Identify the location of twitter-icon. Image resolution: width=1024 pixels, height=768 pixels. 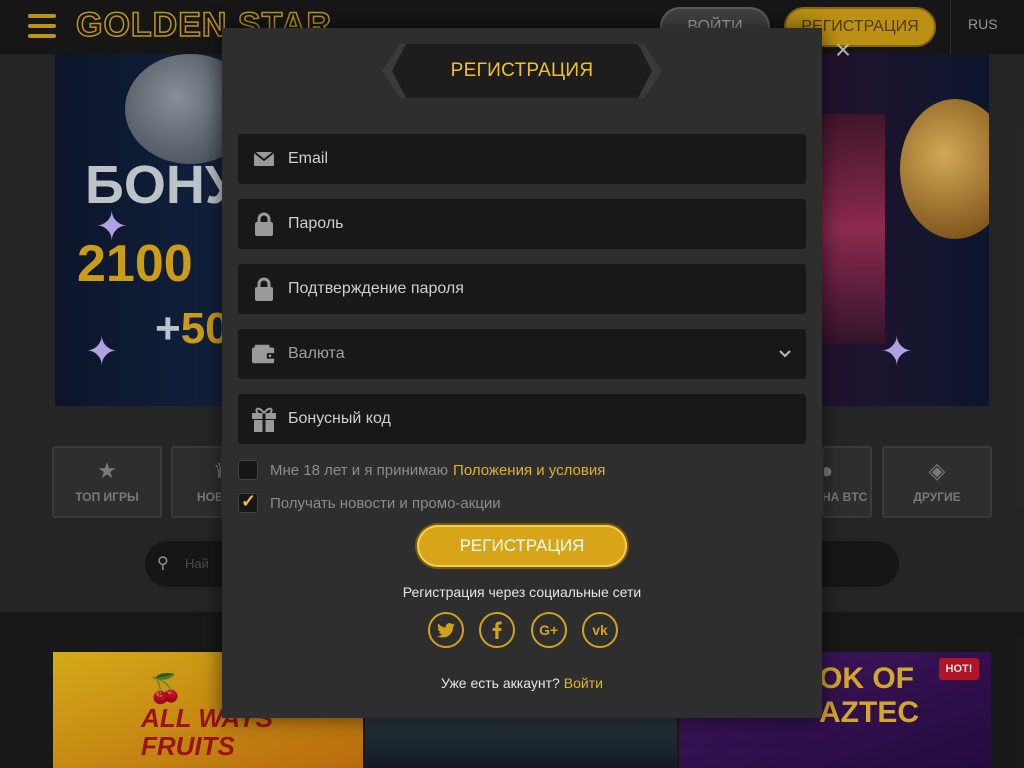
(446, 630).